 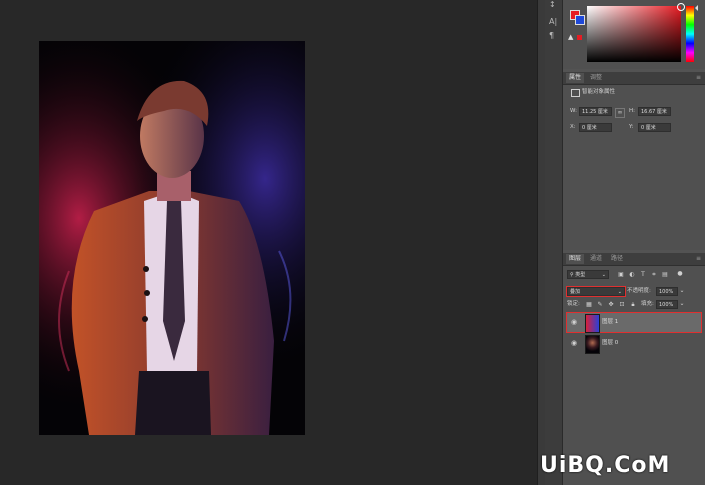 I want to click on tab-paths: 路径, so click(x=617, y=259).